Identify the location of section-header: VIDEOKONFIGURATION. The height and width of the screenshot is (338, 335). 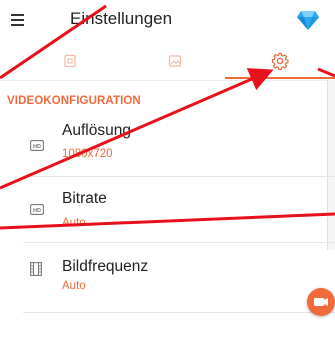
(74, 101).